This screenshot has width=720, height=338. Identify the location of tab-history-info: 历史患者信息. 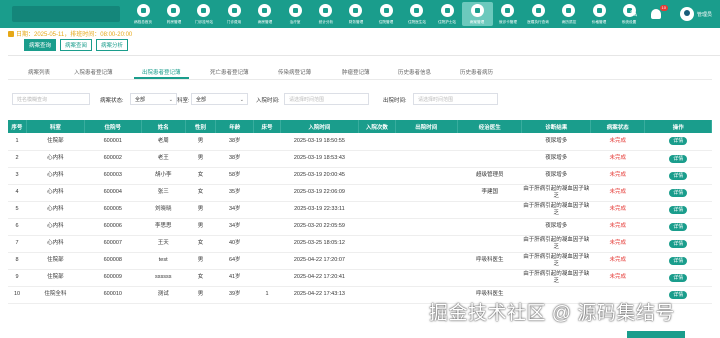
(414, 72).